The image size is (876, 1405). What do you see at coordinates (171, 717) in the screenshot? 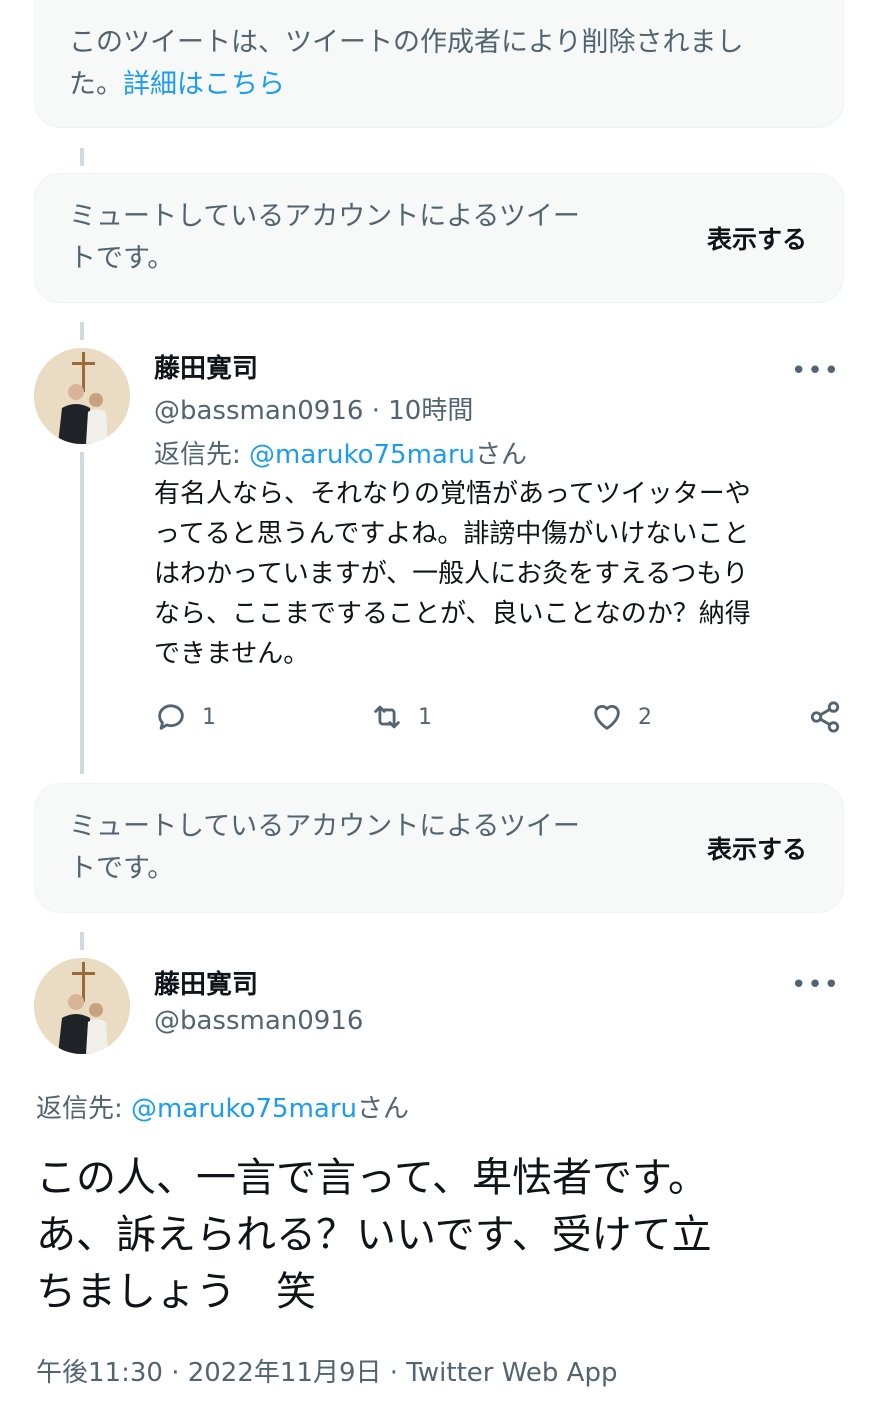
I see `reply-icon` at bounding box center [171, 717].